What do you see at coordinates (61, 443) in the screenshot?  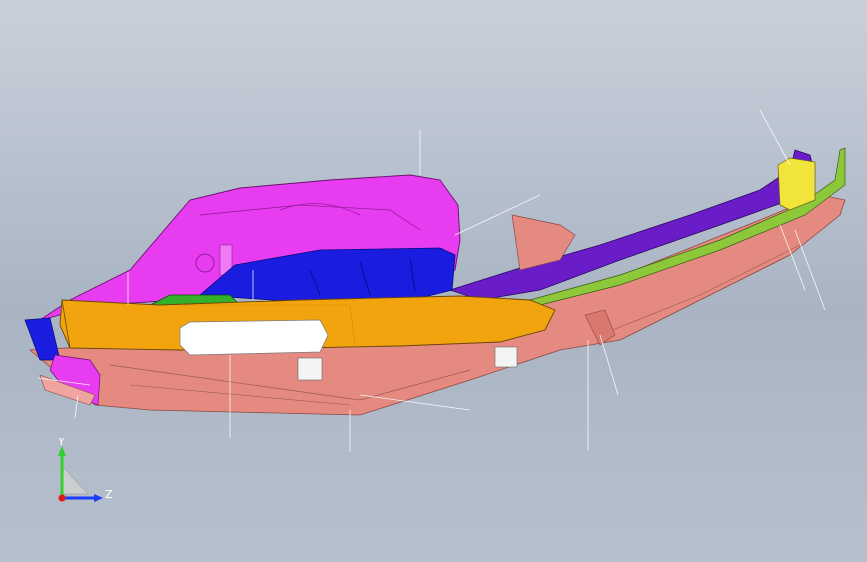 I see `y-axis-label: Y` at bounding box center [61, 443].